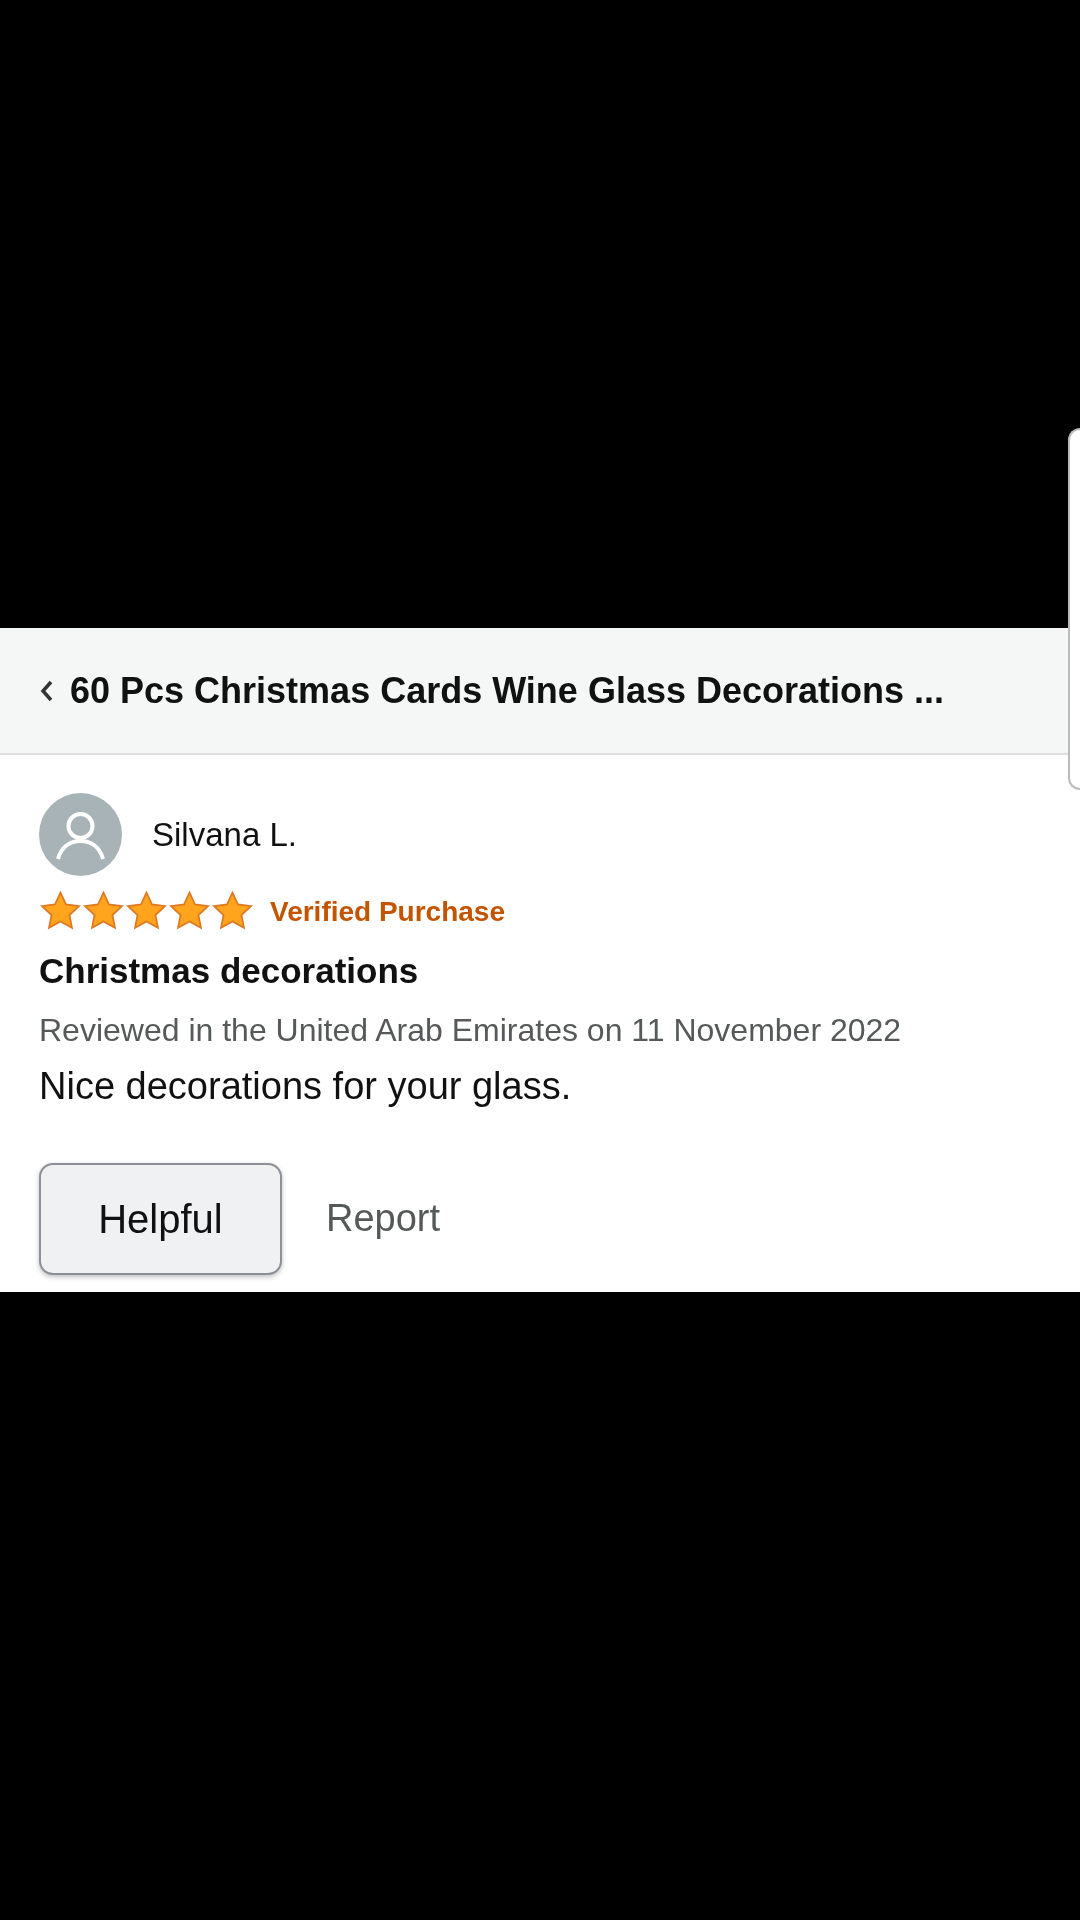 This screenshot has height=1920, width=1080. Describe the element at coordinates (80, 834) in the screenshot. I see `avatar-icon` at that location.